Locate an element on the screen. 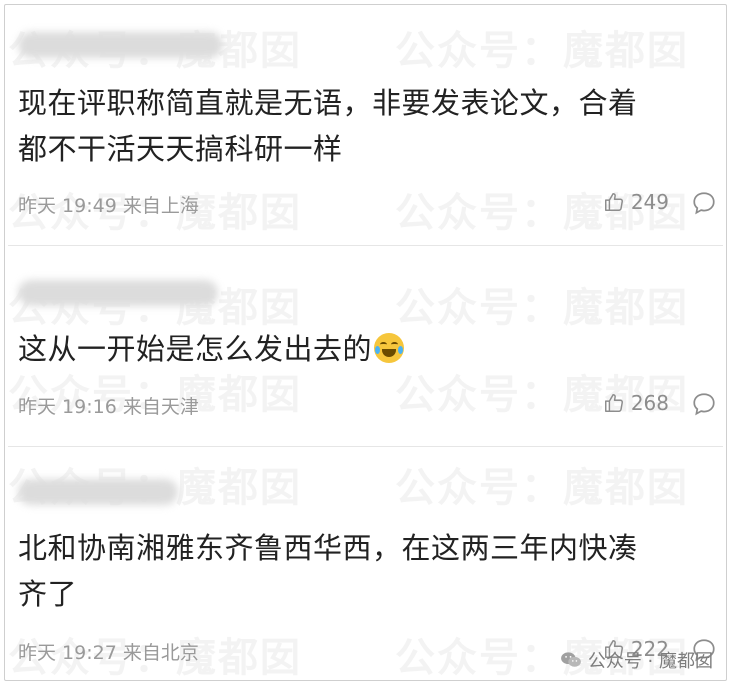  comment-time: 昨天 19:27 is located at coordinates (67, 653).